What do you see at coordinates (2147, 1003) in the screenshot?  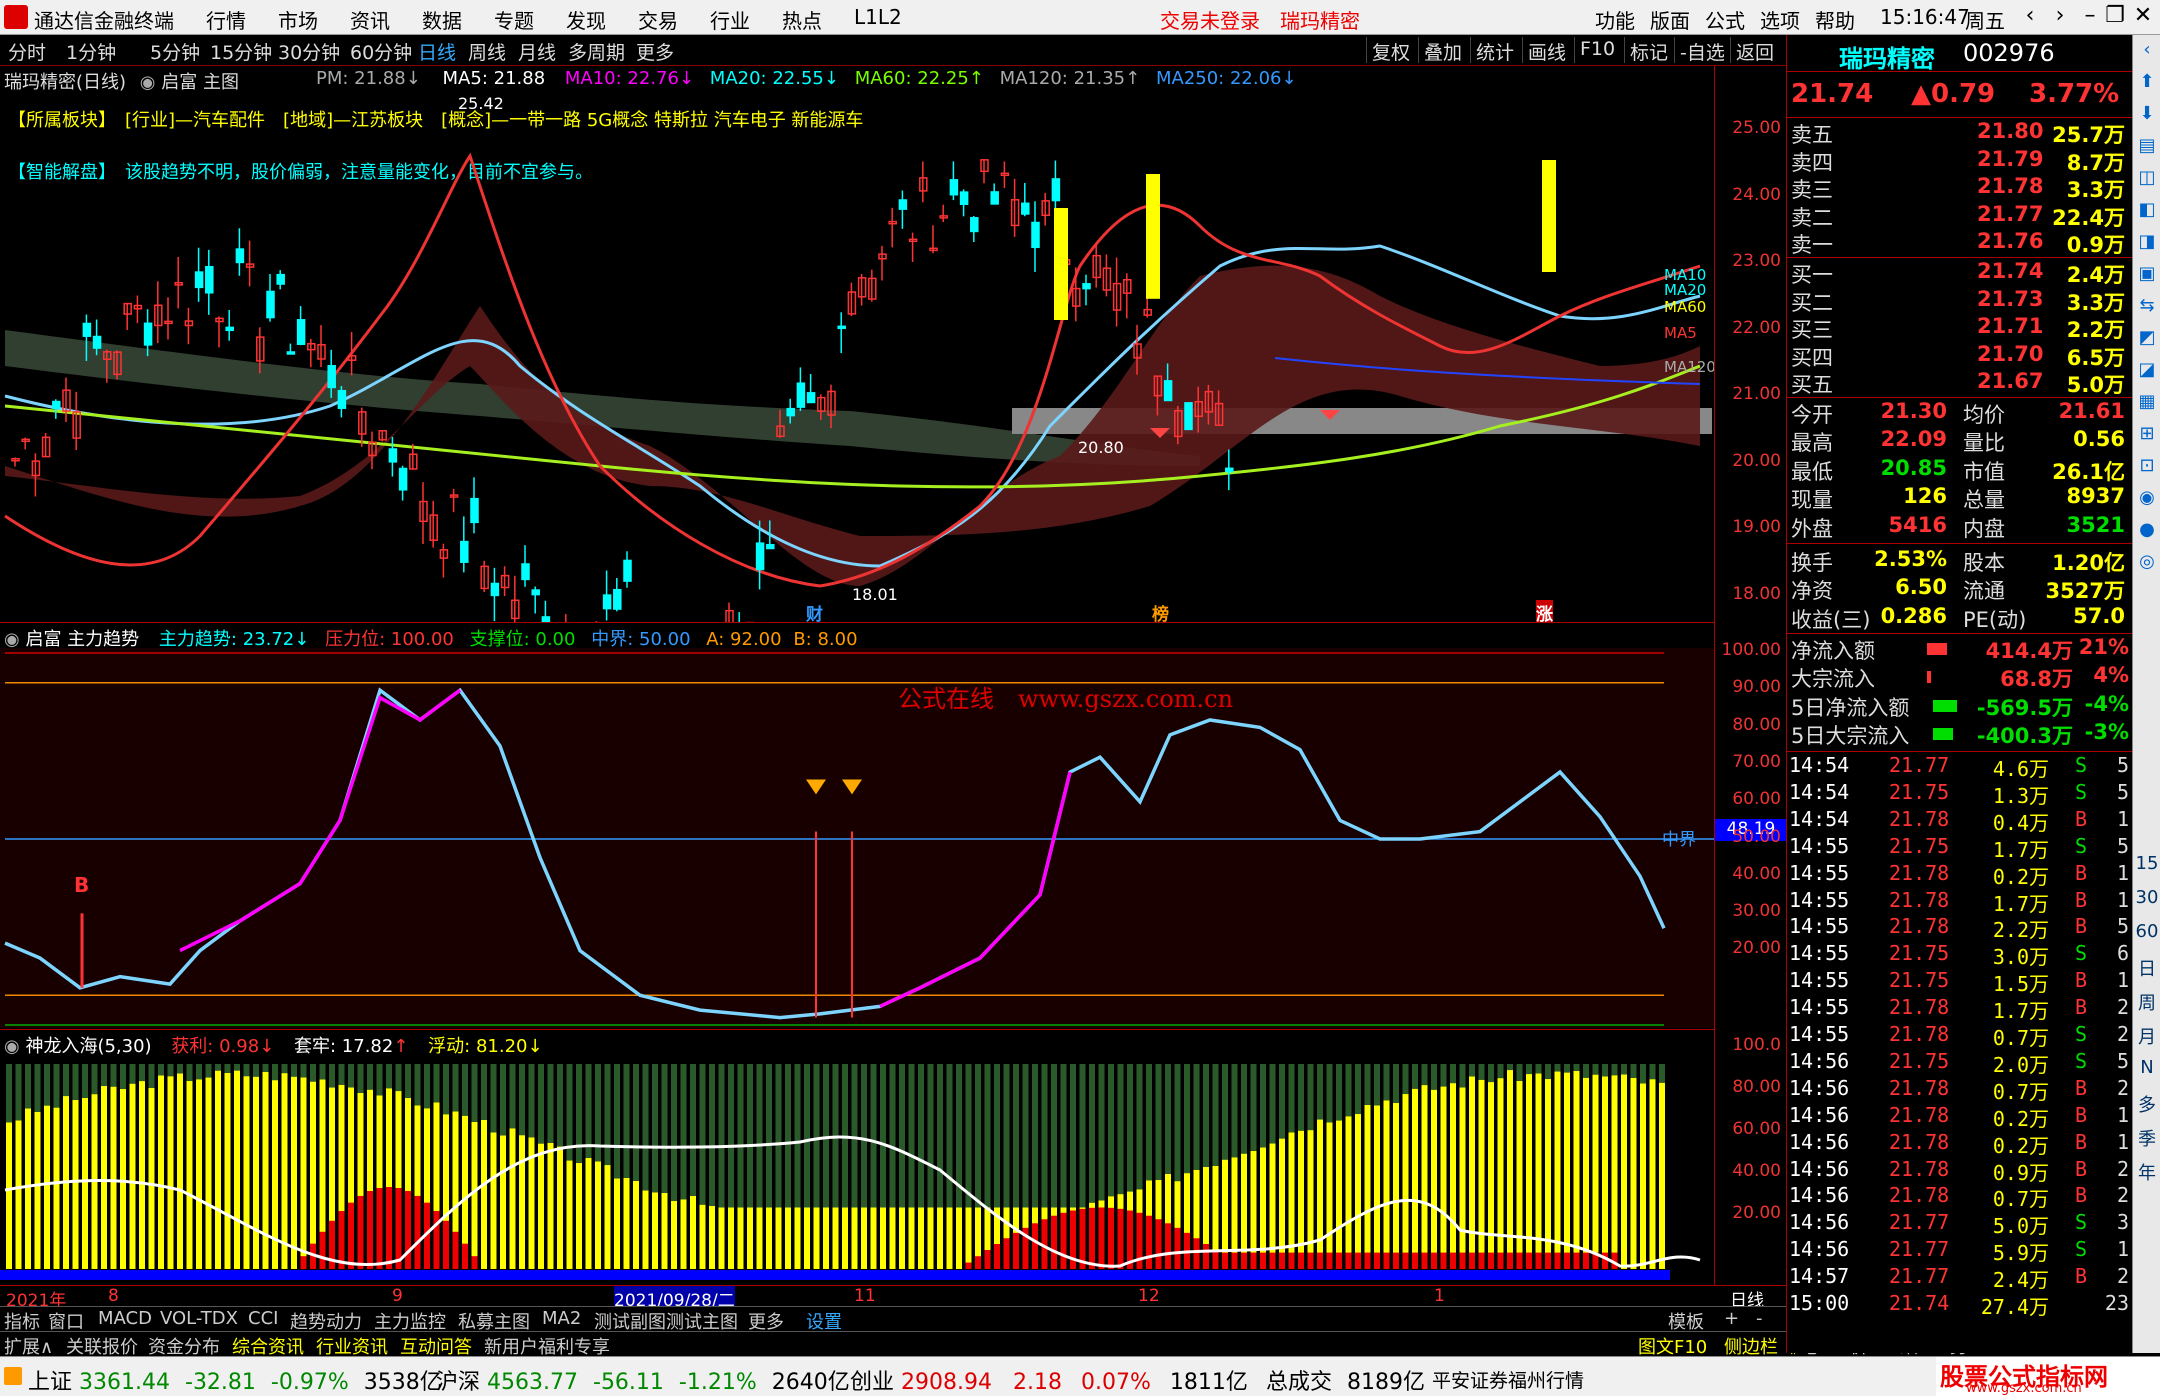 I see `sidebar-period-button: 周` at bounding box center [2147, 1003].